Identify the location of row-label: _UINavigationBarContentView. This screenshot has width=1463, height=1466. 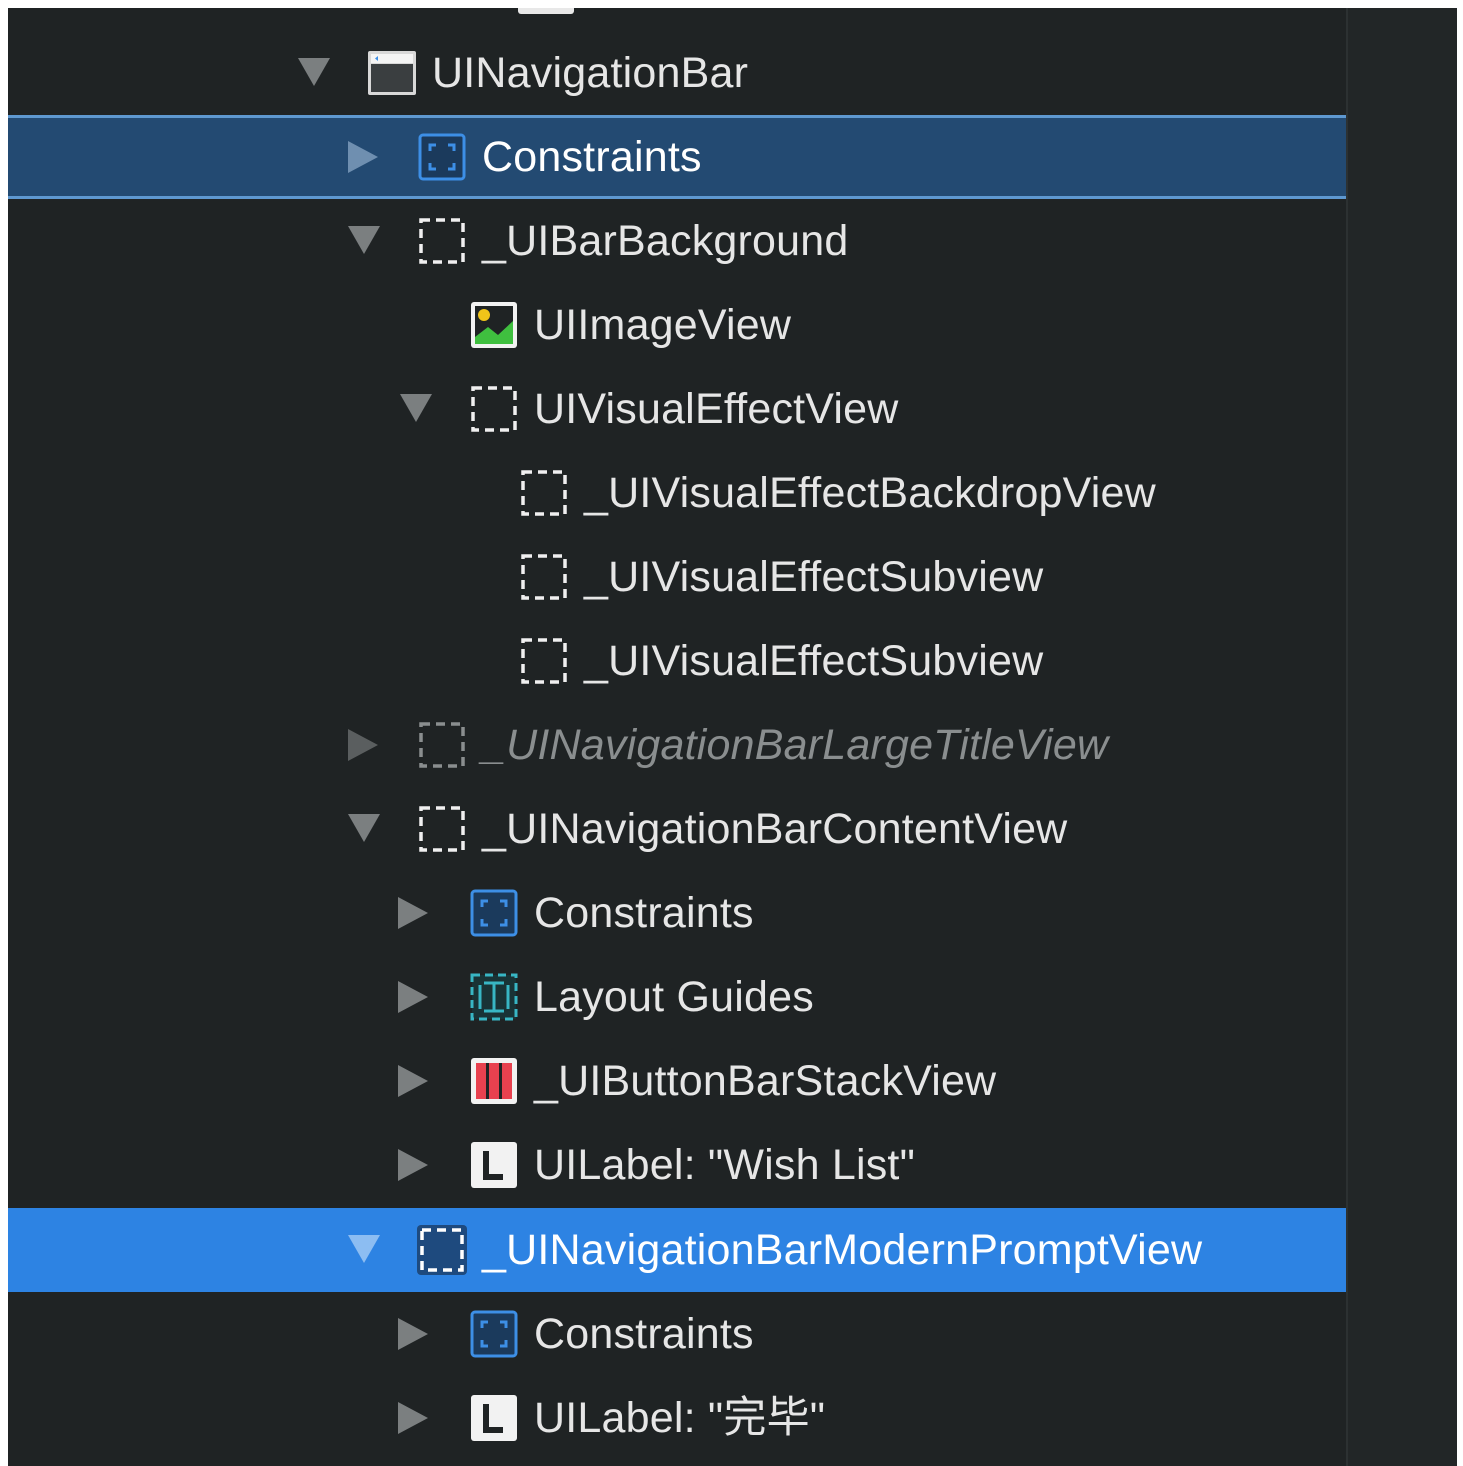
(775, 829).